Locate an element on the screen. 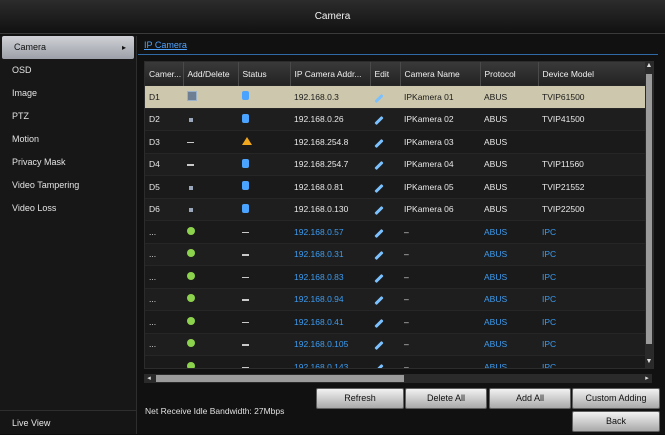 The height and width of the screenshot is (435, 665). table-row: D4 192.168.254.7 IPKamera 04 ABUS TVIP11560 is located at coordinates (396, 164).